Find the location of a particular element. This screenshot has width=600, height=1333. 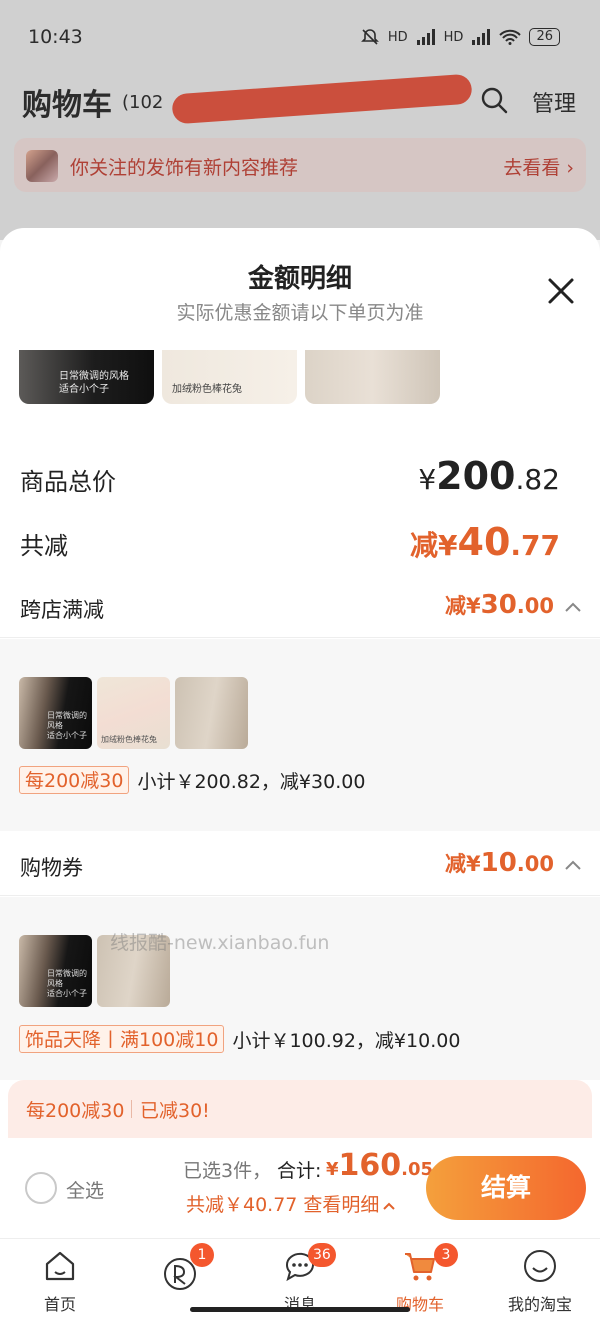

home-indicator is located at coordinates (300, 1309).